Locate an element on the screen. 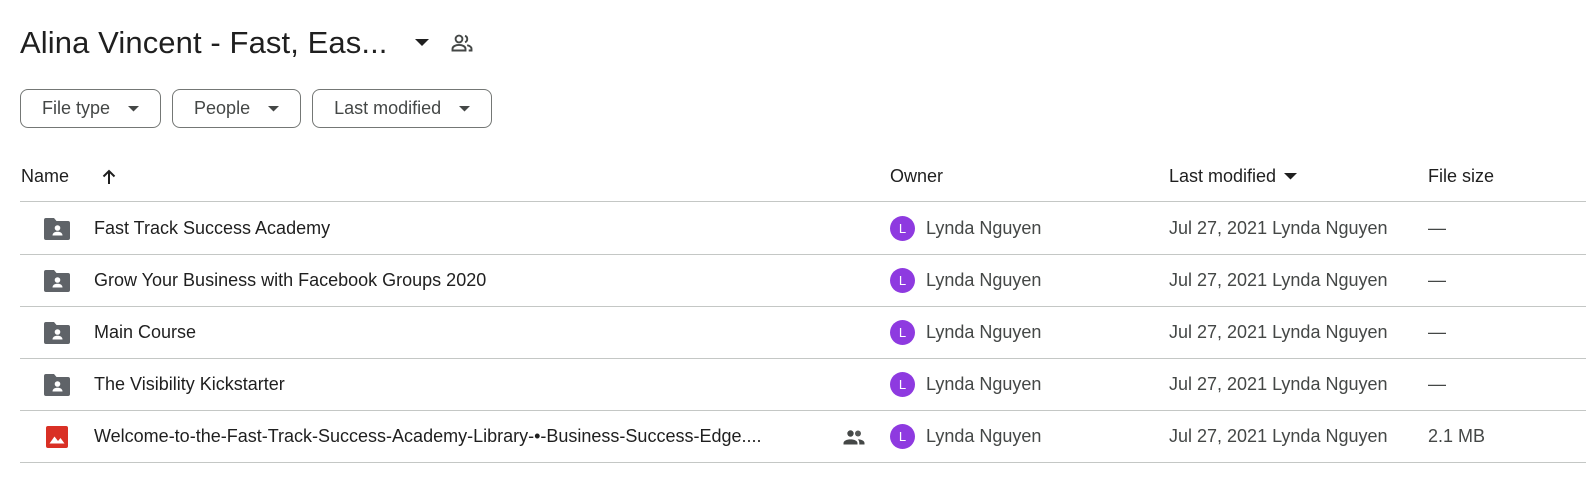  column-header-owner: Owner is located at coordinates (917, 176).